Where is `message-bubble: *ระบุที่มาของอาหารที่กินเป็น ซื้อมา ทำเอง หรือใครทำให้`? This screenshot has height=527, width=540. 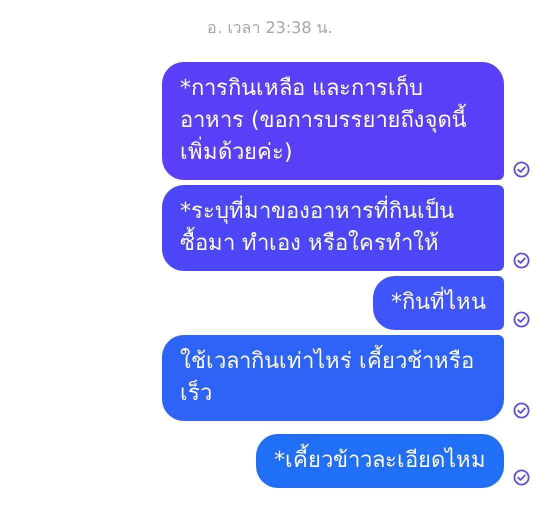
message-bubble: *ระบุที่มาของอาหารที่กินเป็น ซื้อมา ทำเอง หรือใครทำให้ is located at coordinates (333, 228).